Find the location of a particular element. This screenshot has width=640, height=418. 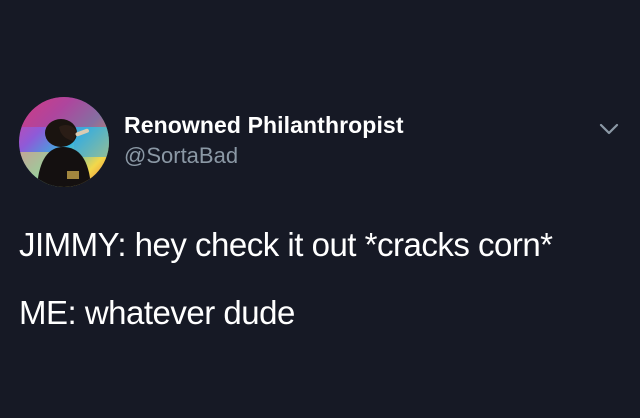

user-avatar is located at coordinates (64, 142).